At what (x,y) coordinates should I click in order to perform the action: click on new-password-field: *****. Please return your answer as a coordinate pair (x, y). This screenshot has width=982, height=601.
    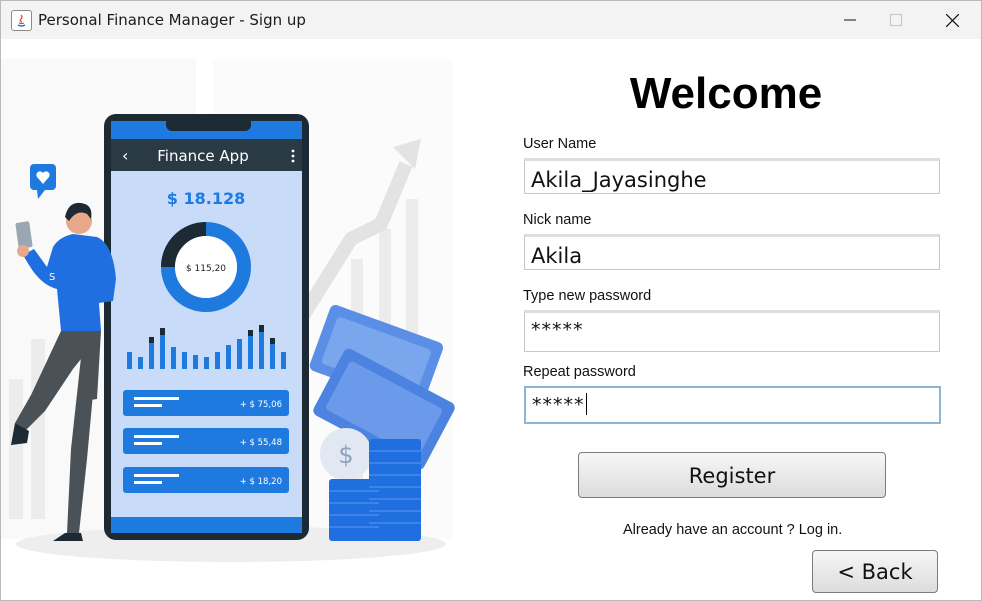
    Looking at the image, I should click on (732, 331).